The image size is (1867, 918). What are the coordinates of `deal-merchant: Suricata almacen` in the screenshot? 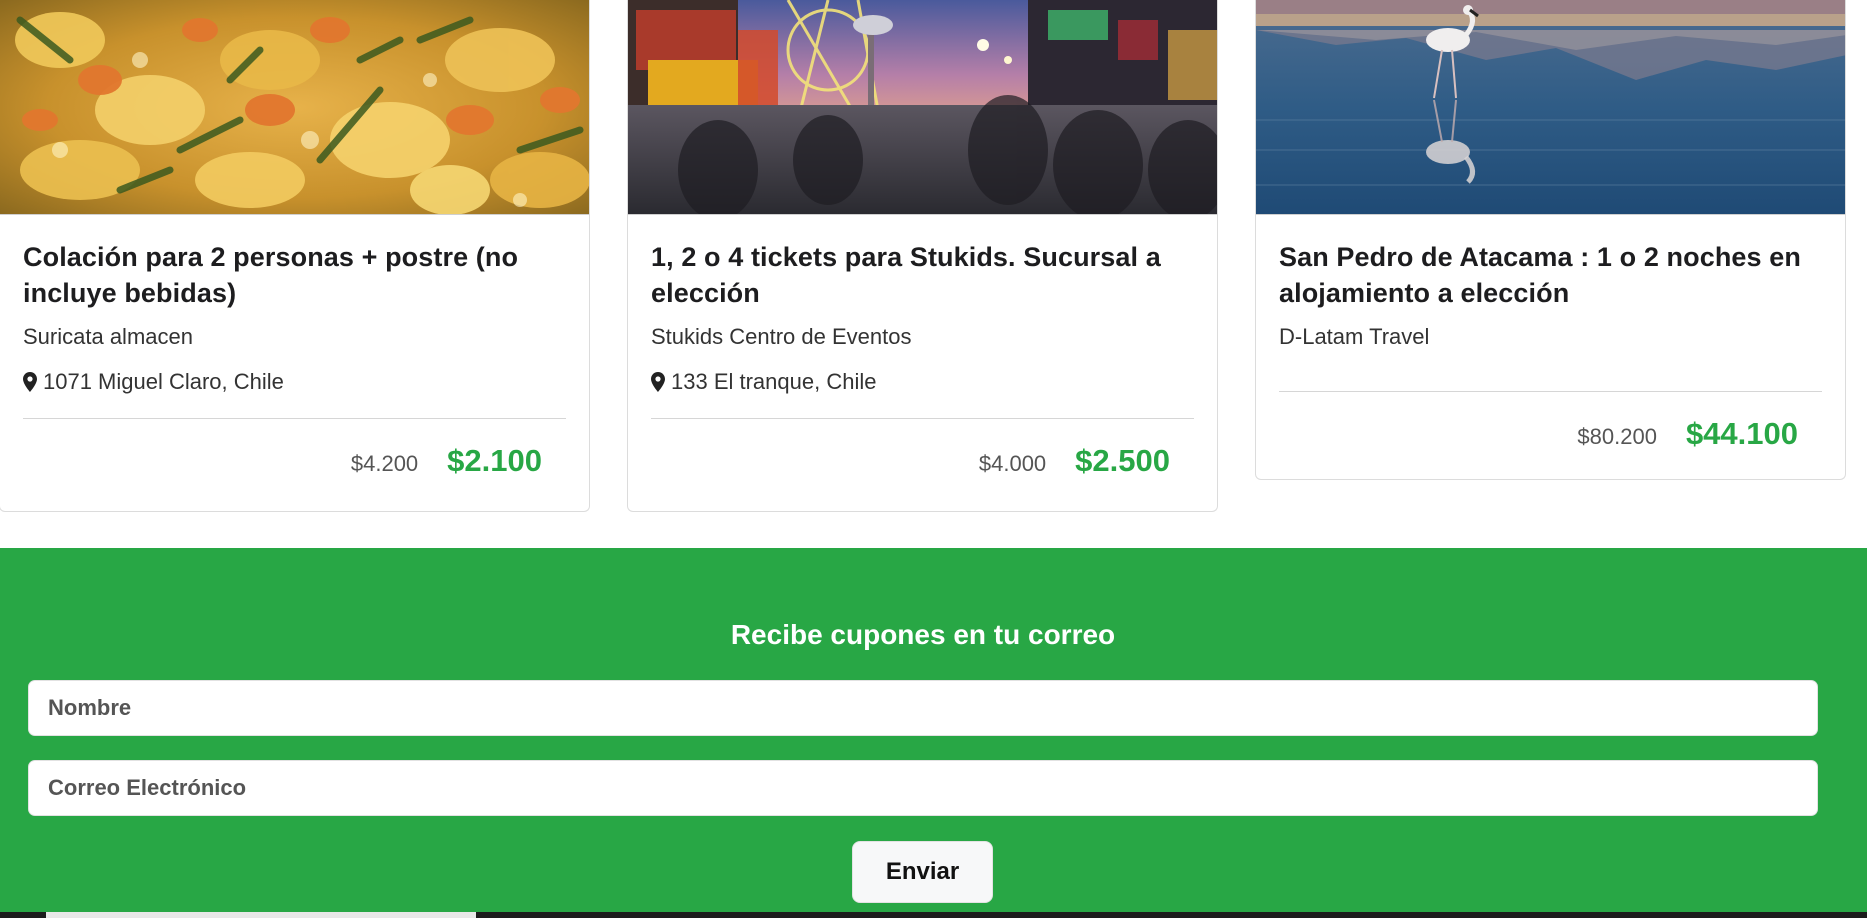 It's located at (108, 336).